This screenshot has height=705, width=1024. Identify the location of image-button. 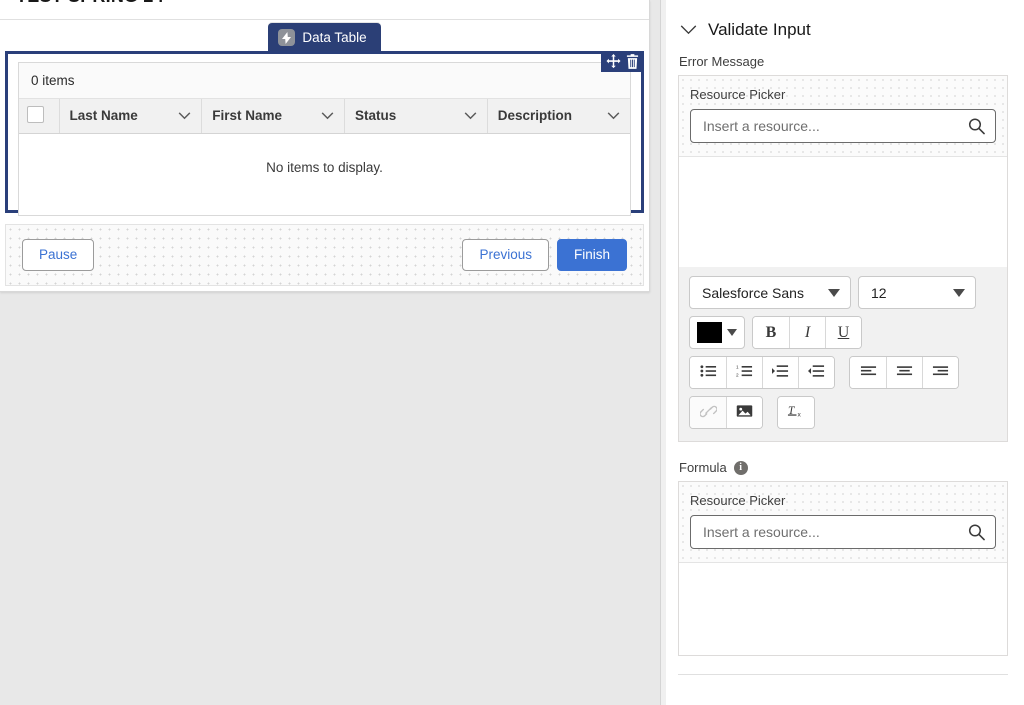
(744, 412).